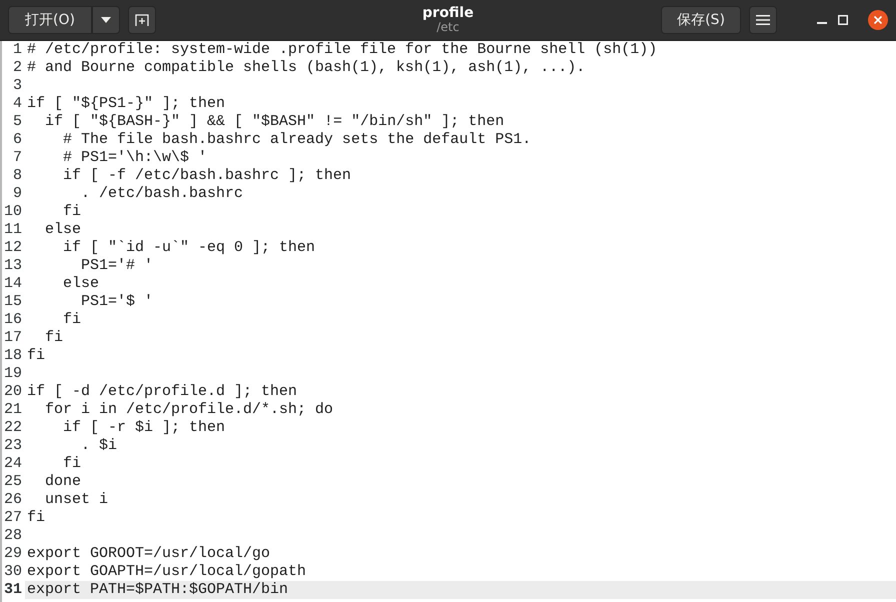 The image size is (896, 602). What do you see at coordinates (12, 248) in the screenshot?
I see `line-number: 12` at bounding box center [12, 248].